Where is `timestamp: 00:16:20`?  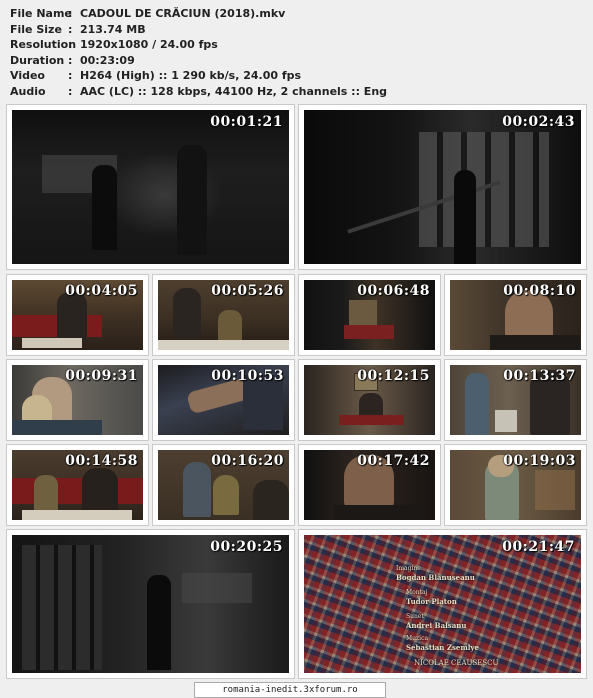 timestamp: 00:16:20 is located at coordinates (247, 461).